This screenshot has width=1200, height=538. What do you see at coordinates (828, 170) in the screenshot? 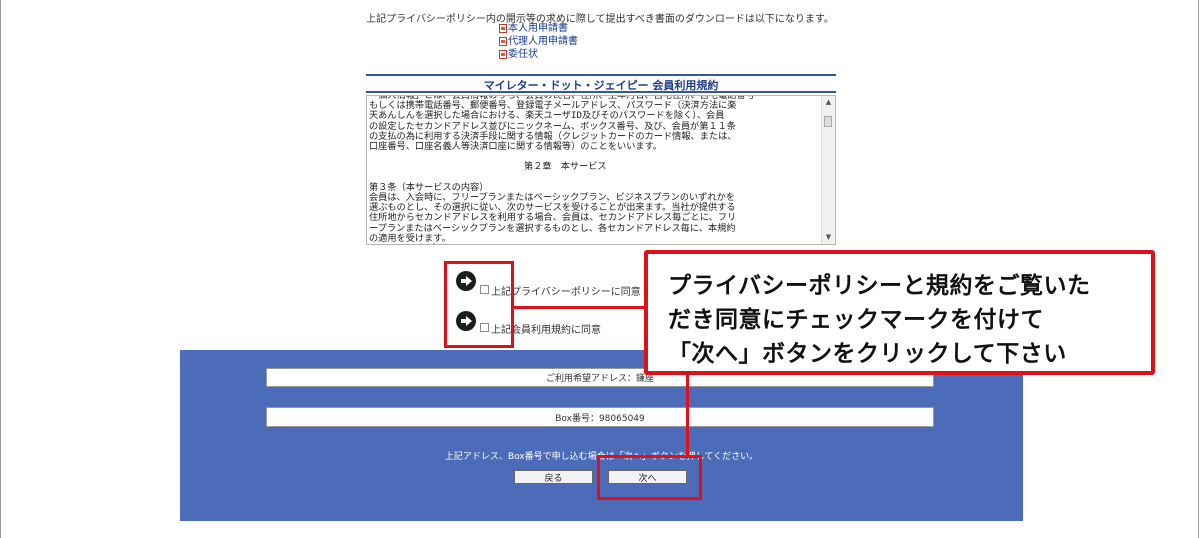
I see `terms-scrollbar: ▲ ▼` at bounding box center [828, 170].